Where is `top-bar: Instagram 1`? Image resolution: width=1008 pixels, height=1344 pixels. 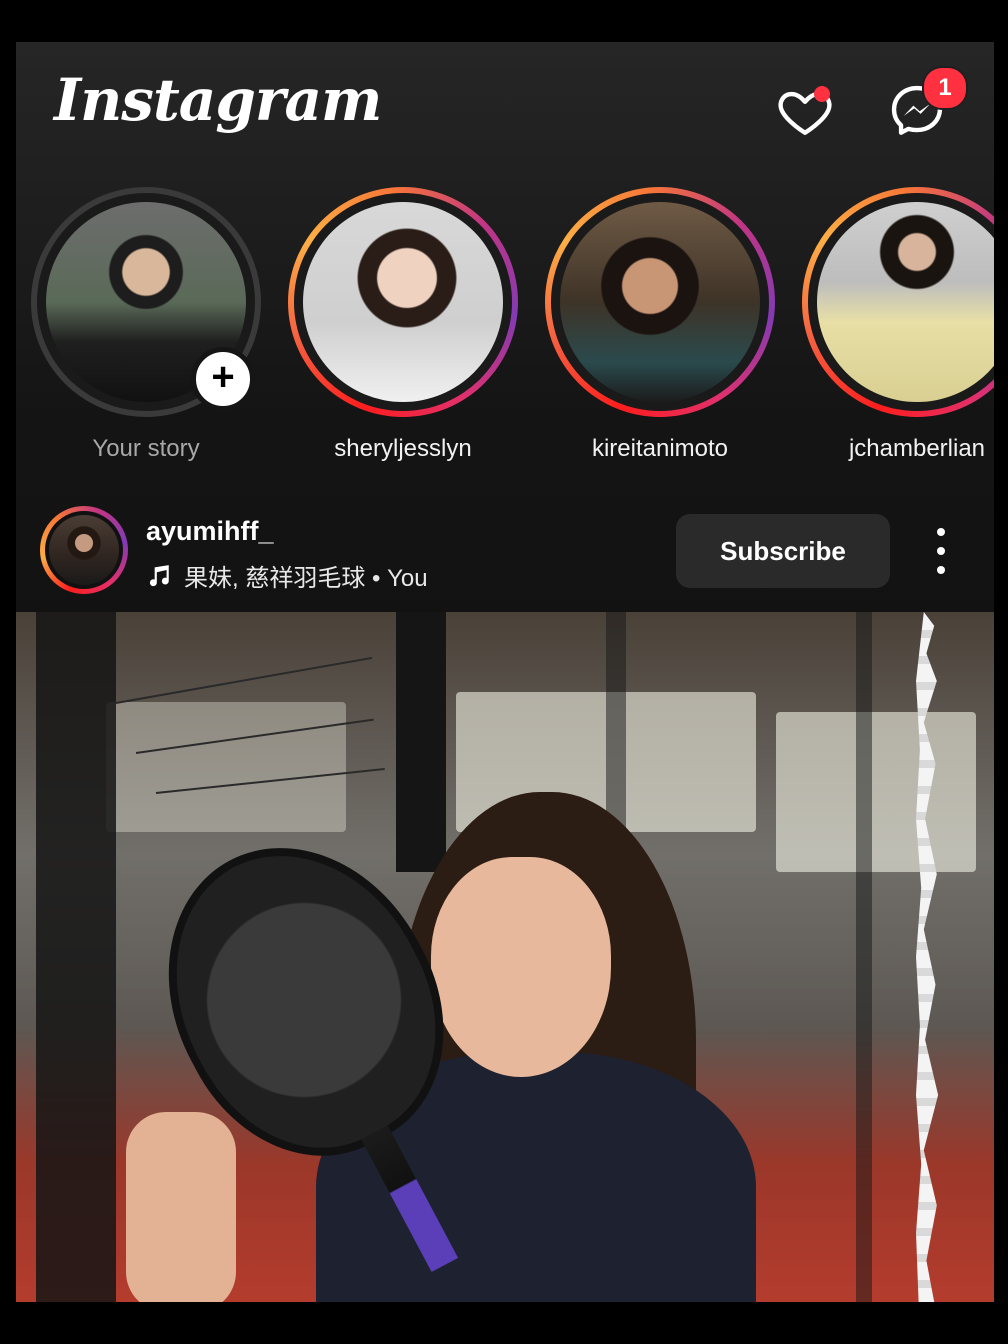 top-bar: Instagram 1 is located at coordinates (505, 112).